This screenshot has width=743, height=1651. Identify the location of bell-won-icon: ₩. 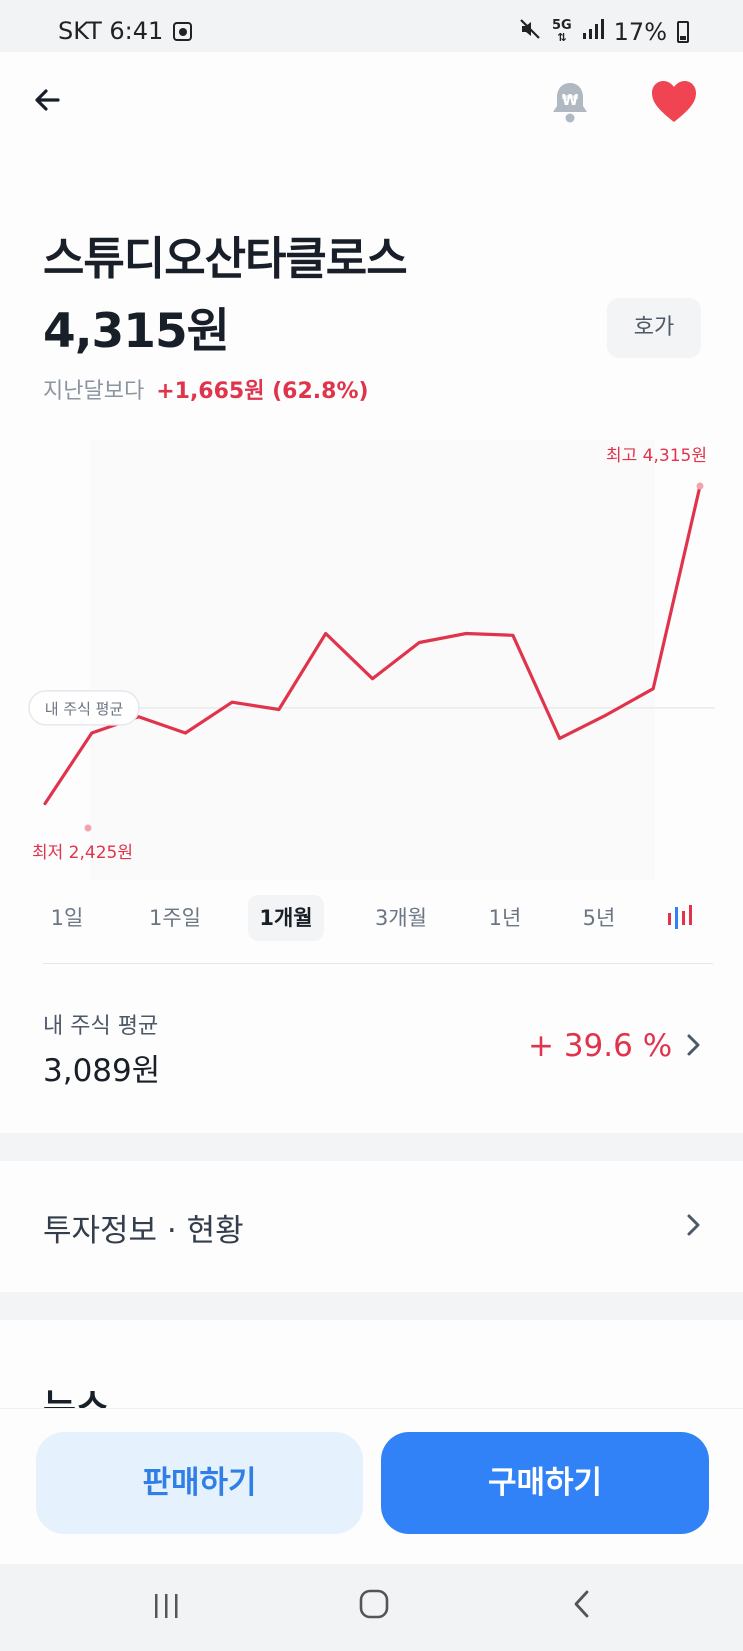
(570, 103).